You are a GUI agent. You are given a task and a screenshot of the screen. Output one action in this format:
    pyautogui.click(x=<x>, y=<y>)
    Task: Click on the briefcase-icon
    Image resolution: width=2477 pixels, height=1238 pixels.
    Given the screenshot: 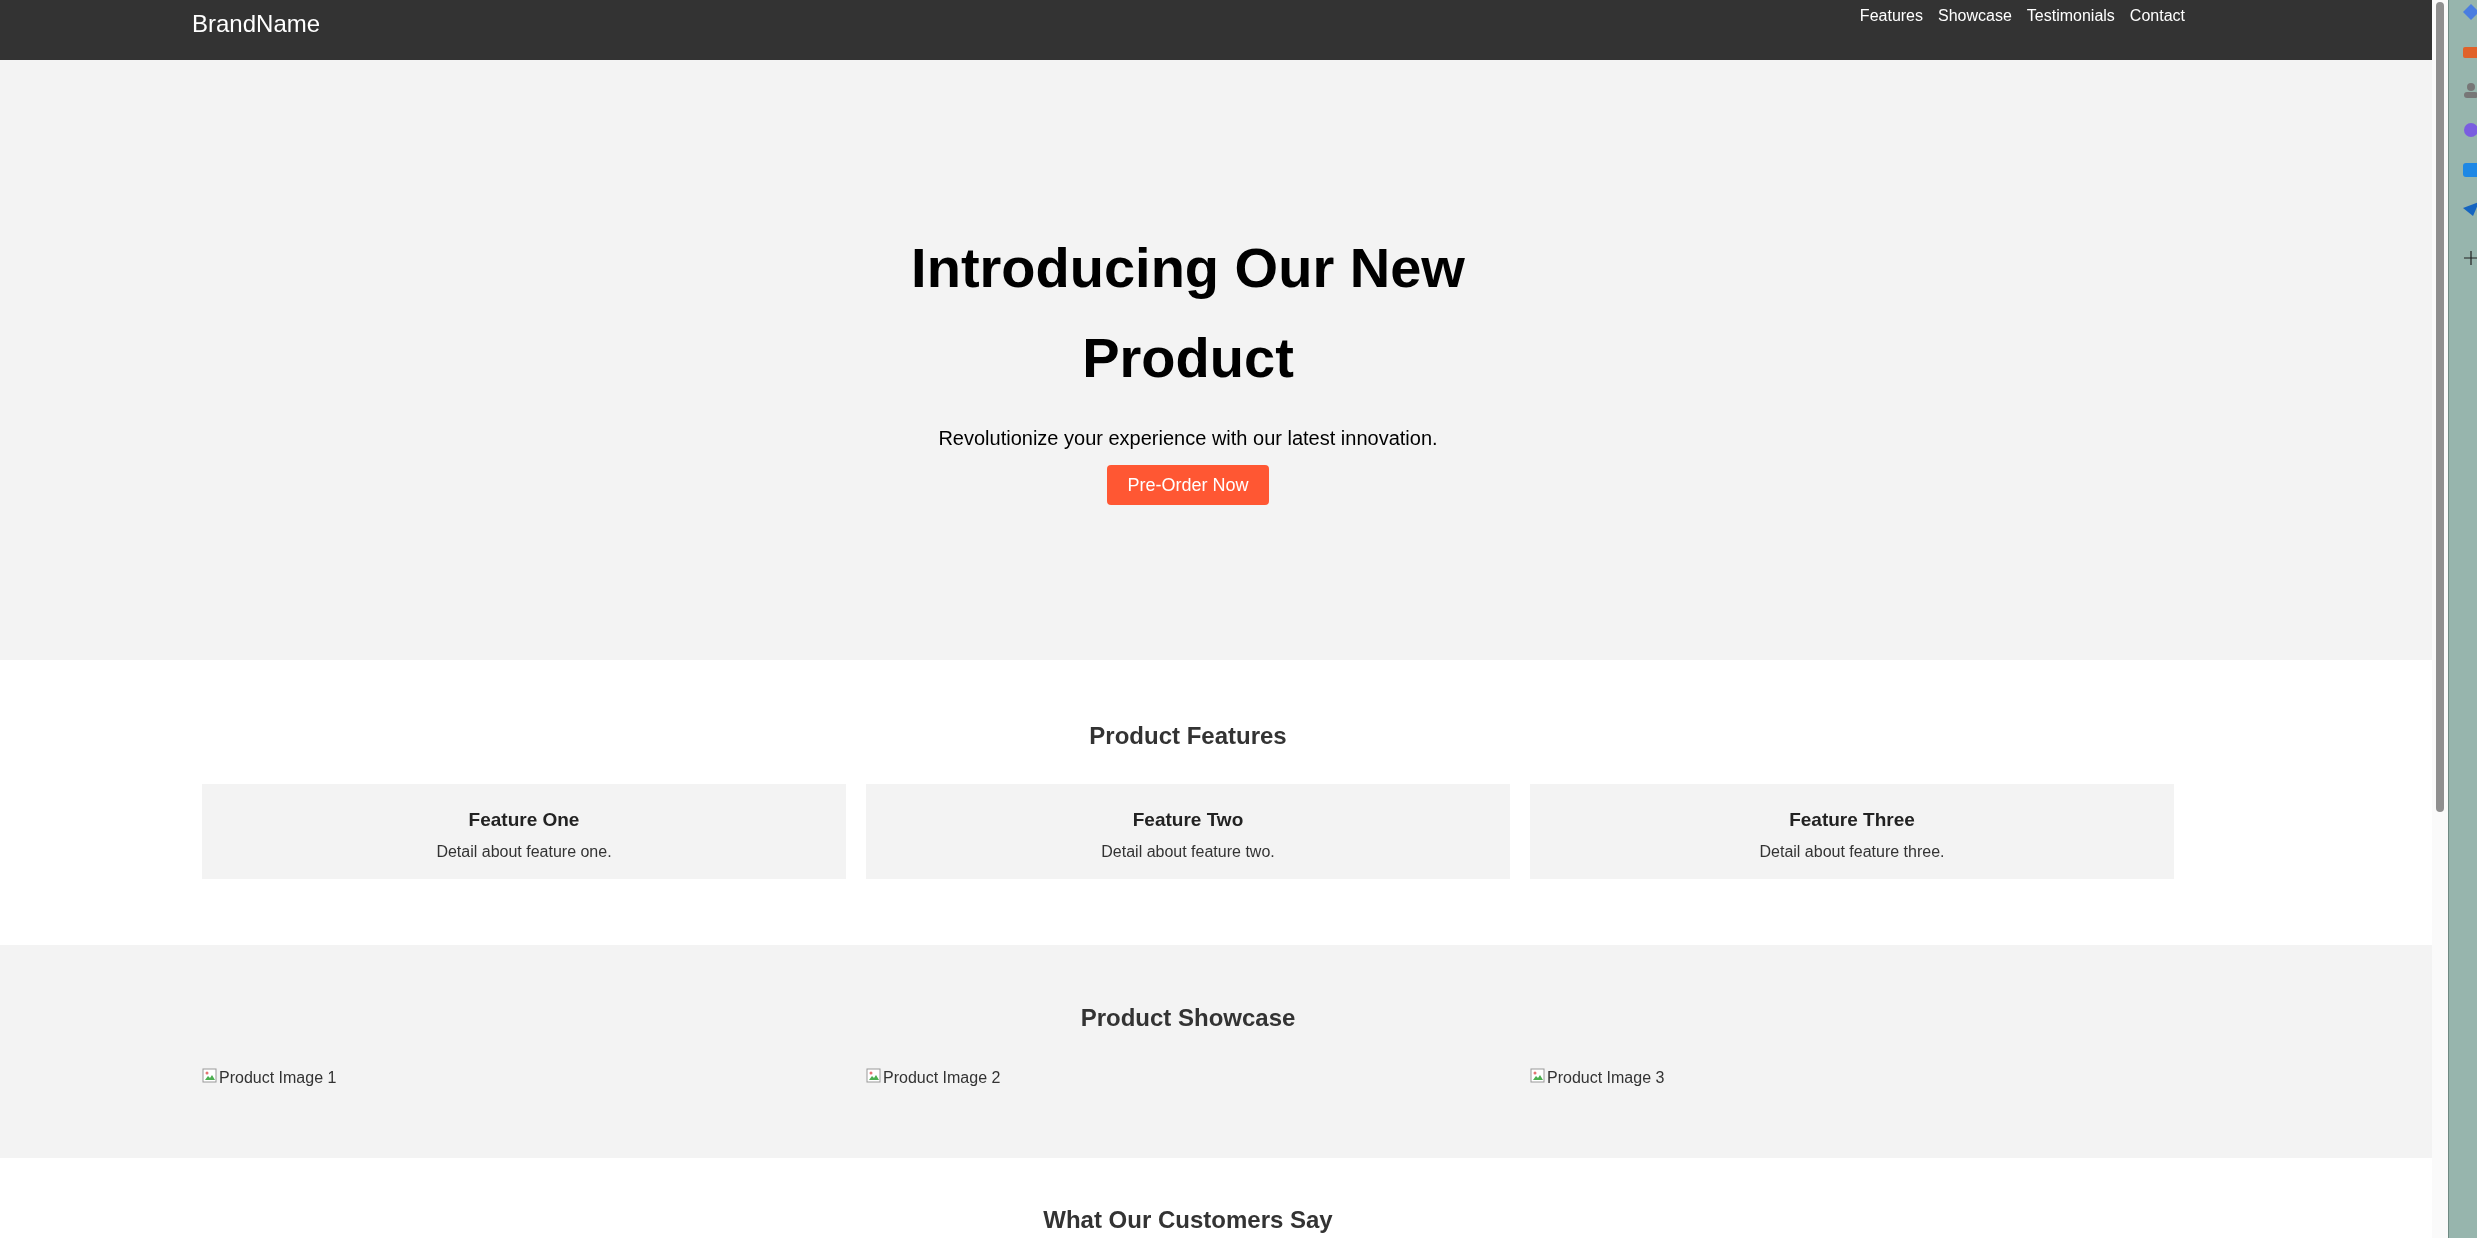 What is the action you would take?
    pyautogui.click(x=2470, y=51)
    